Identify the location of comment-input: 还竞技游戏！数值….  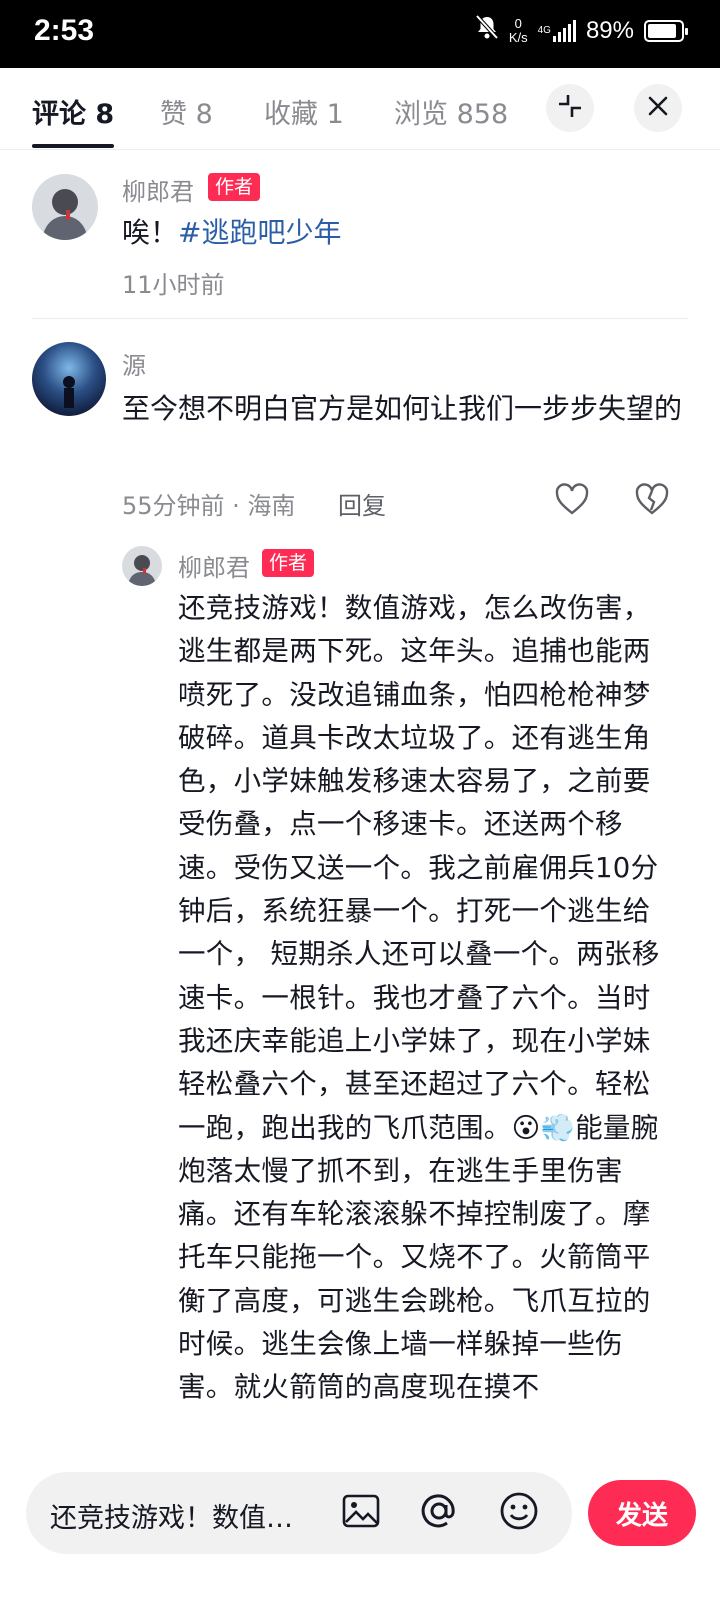
(299, 1513).